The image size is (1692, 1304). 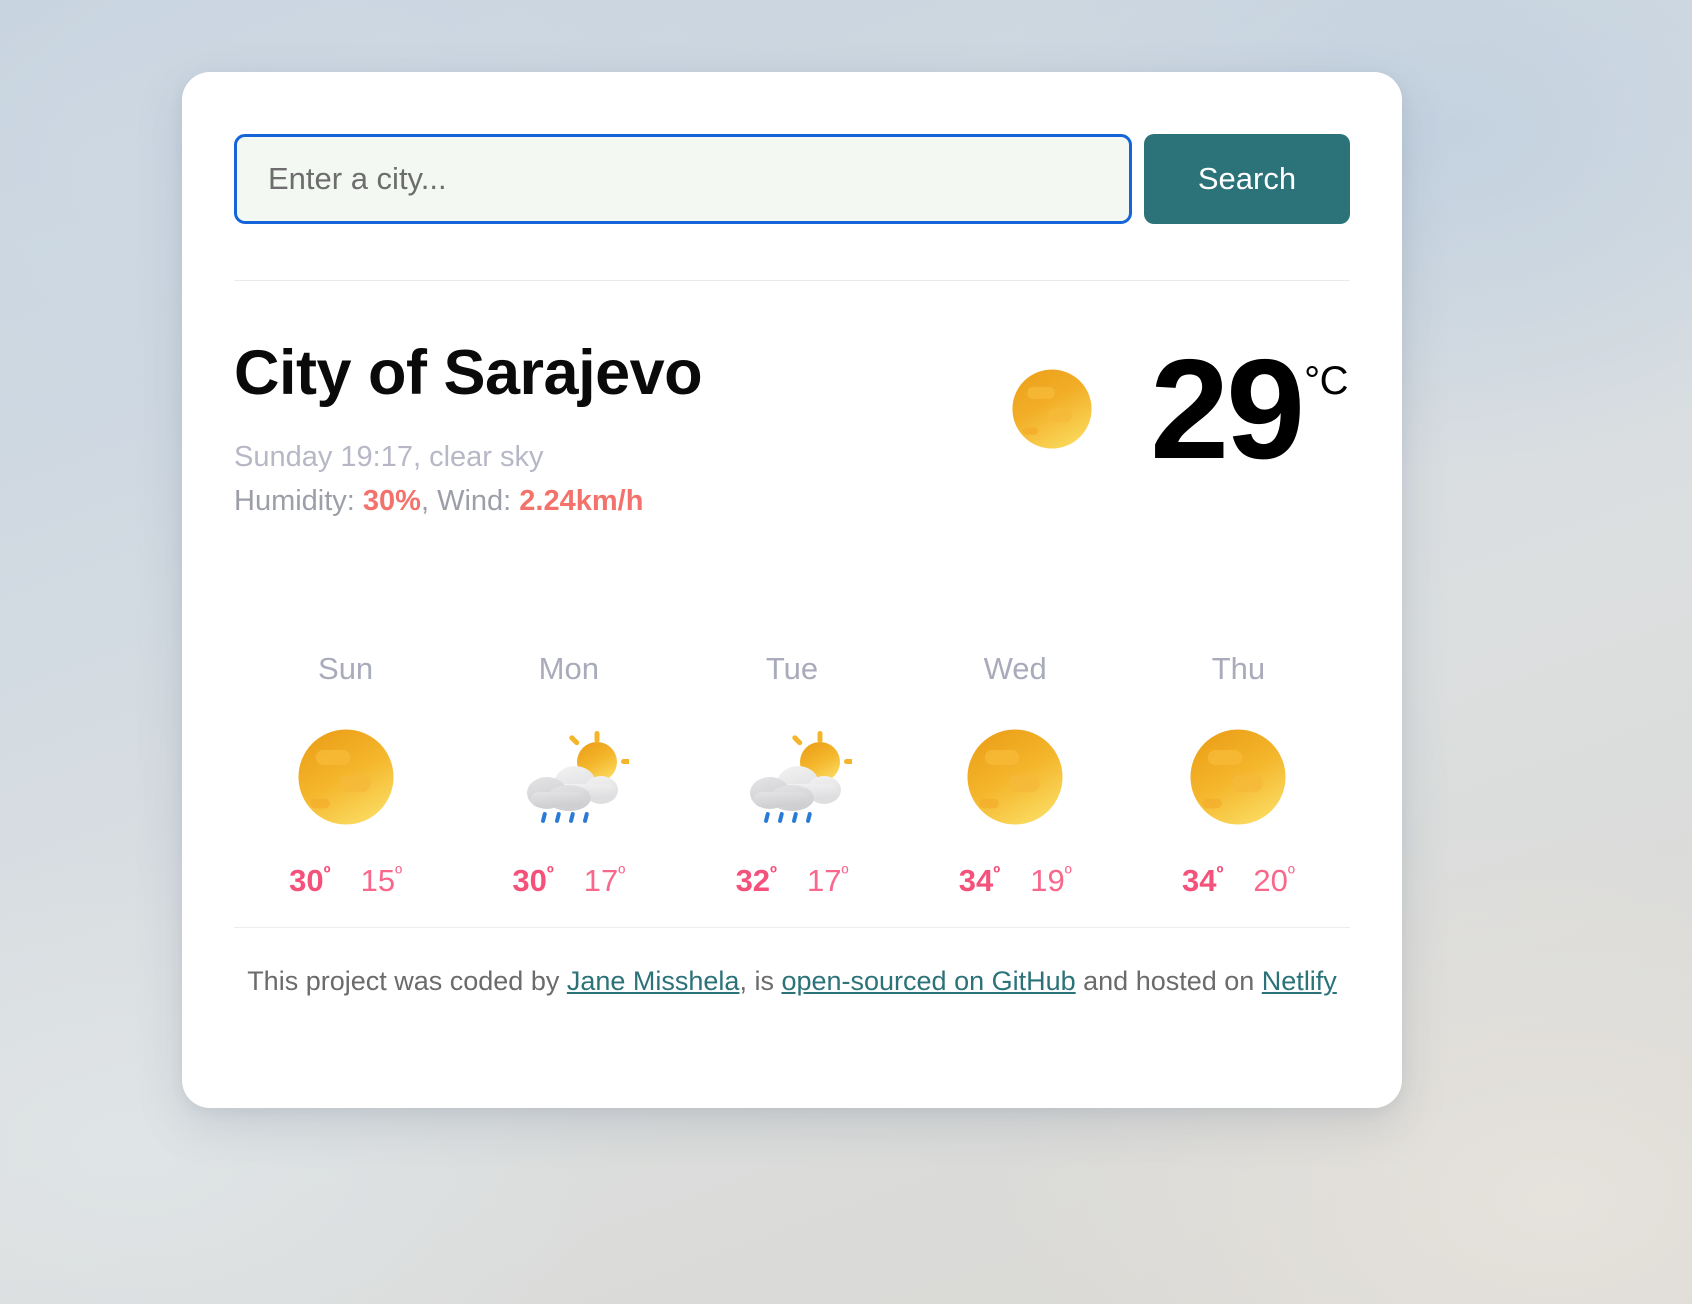 What do you see at coordinates (1247, 179) in the screenshot?
I see `search-button: Search` at bounding box center [1247, 179].